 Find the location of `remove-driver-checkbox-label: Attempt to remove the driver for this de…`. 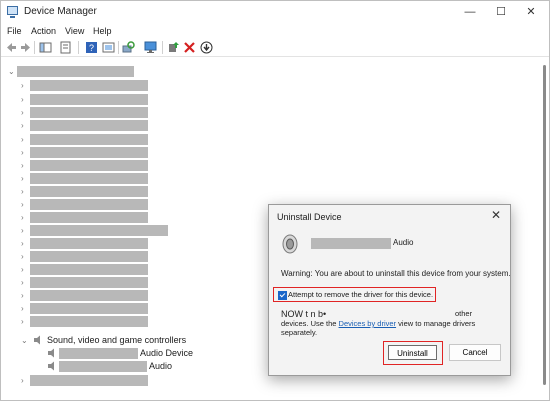

remove-driver-checkbox-label: Attempt to remove the driver for this de… is located at coordinates (360, 294).